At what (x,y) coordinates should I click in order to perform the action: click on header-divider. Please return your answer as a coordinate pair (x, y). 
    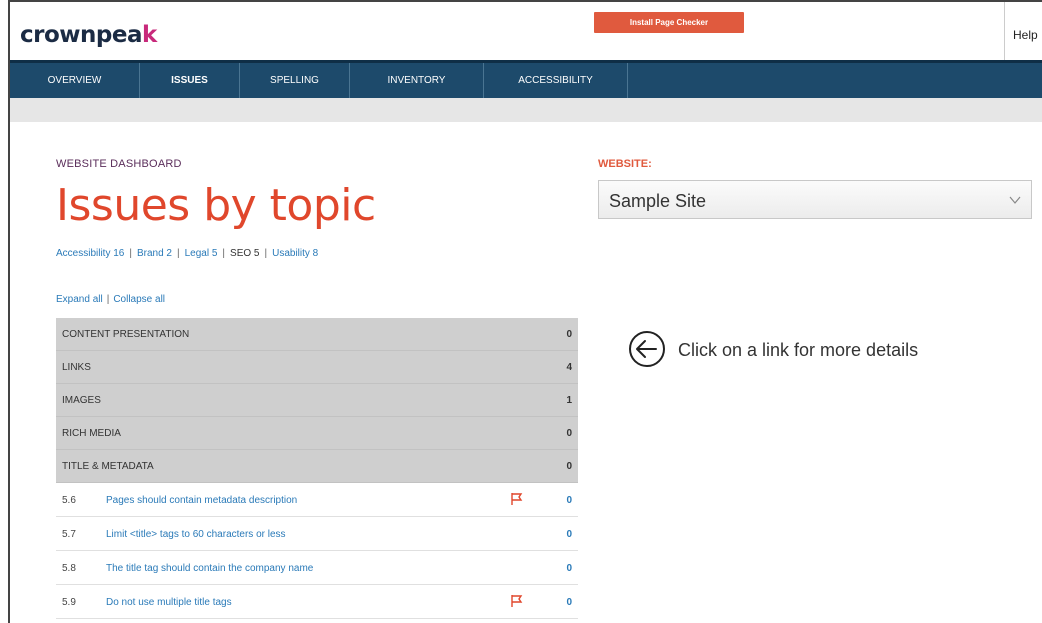
    Looking at the image, I should click on (1004, 31).